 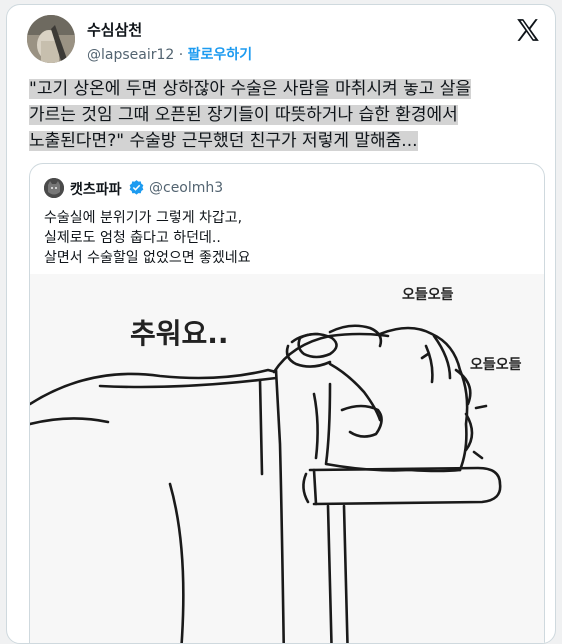 I want to click on author-handle-row: @lapseair12 · 팔로우하기, so click(x=169, y=54).